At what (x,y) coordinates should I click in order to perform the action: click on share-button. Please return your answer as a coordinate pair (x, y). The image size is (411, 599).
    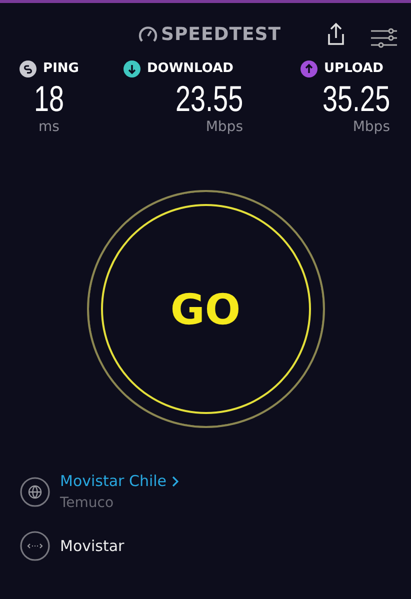
    Looking at the image, I should click on (336, 33).